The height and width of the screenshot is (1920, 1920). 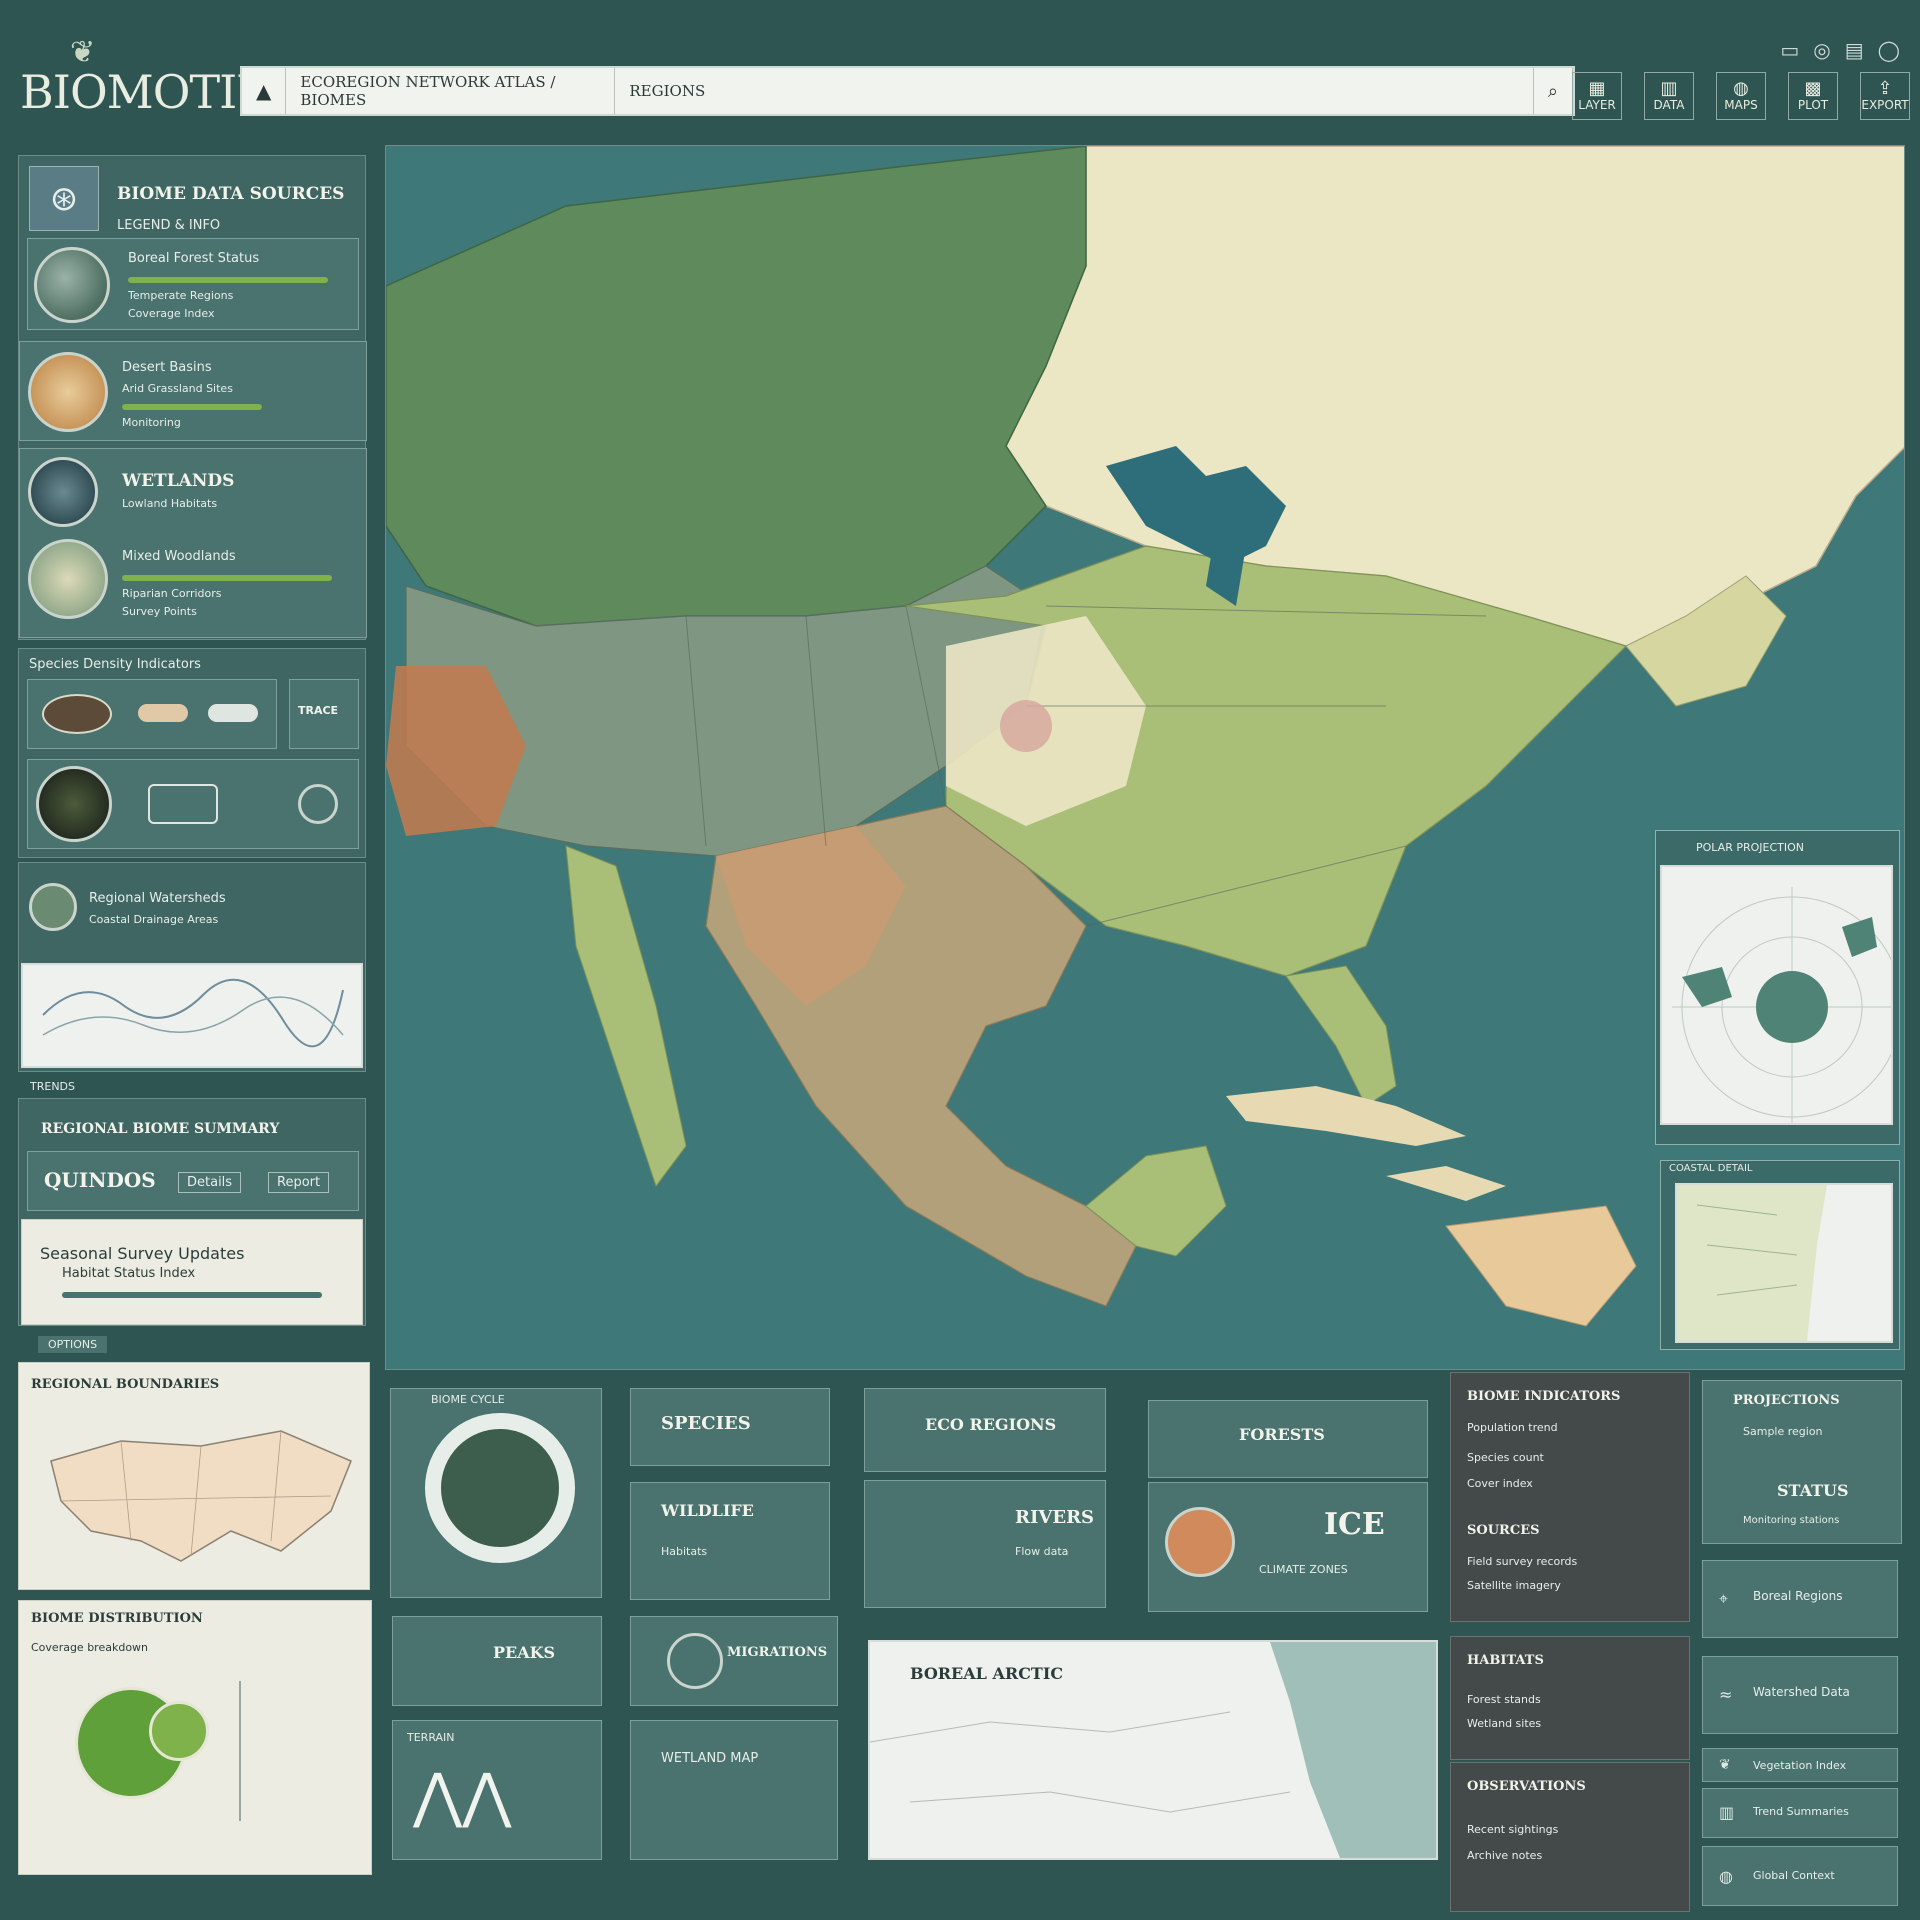 I want to click on bottom-card-peaks: PEAKS, so click(x=497, y=1661).